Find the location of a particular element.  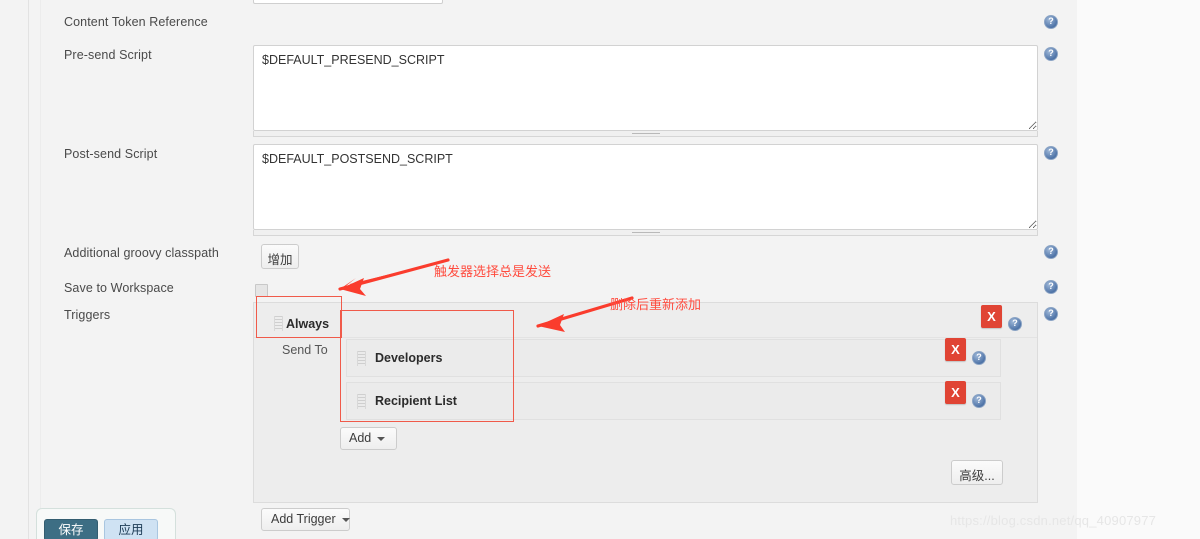

add-trigger-label: Add Trigger is located at coordinates (303, 519).